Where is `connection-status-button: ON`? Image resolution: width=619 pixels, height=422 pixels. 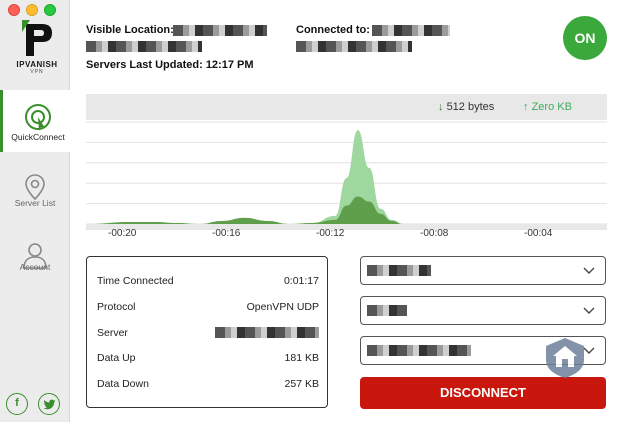
connection-status-button: ON is located at coordinates (585, 38).